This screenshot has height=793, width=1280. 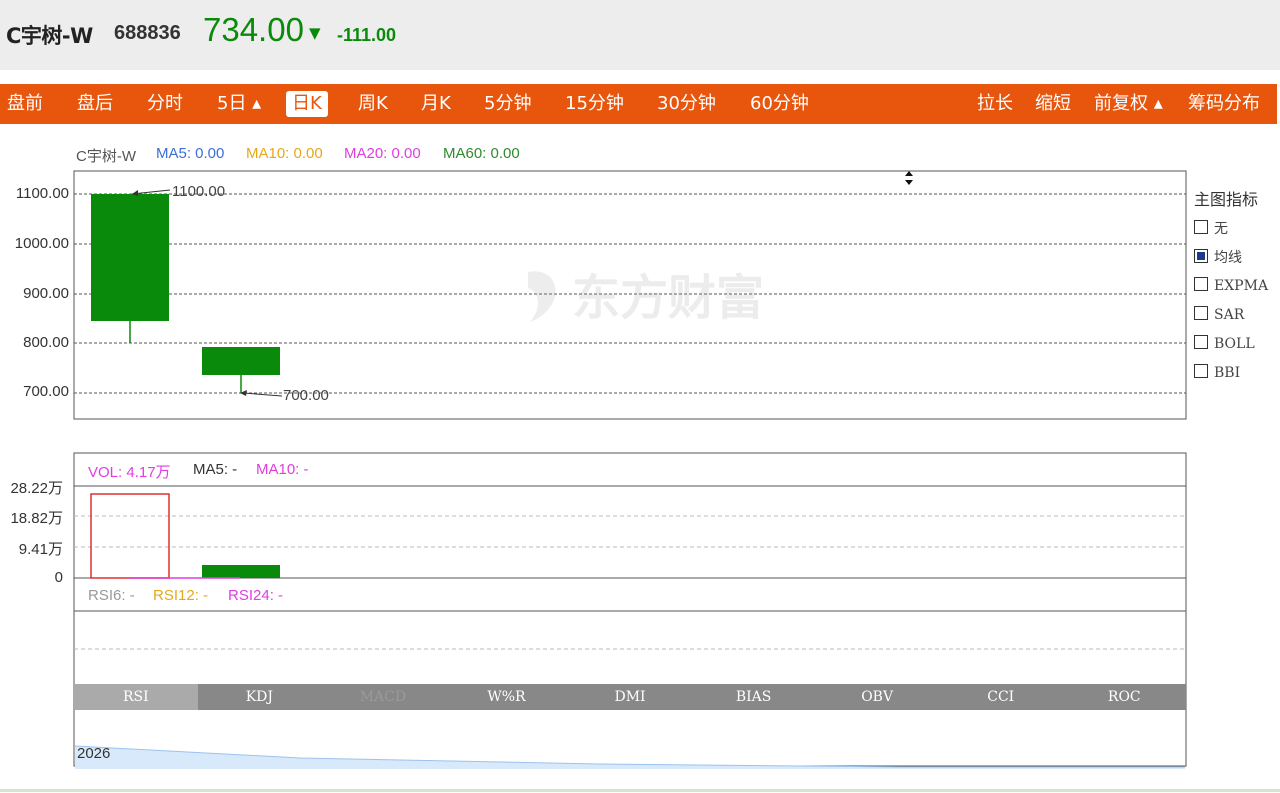 I want to click on tab-cci: CCI, so click(x=1001, y=697).